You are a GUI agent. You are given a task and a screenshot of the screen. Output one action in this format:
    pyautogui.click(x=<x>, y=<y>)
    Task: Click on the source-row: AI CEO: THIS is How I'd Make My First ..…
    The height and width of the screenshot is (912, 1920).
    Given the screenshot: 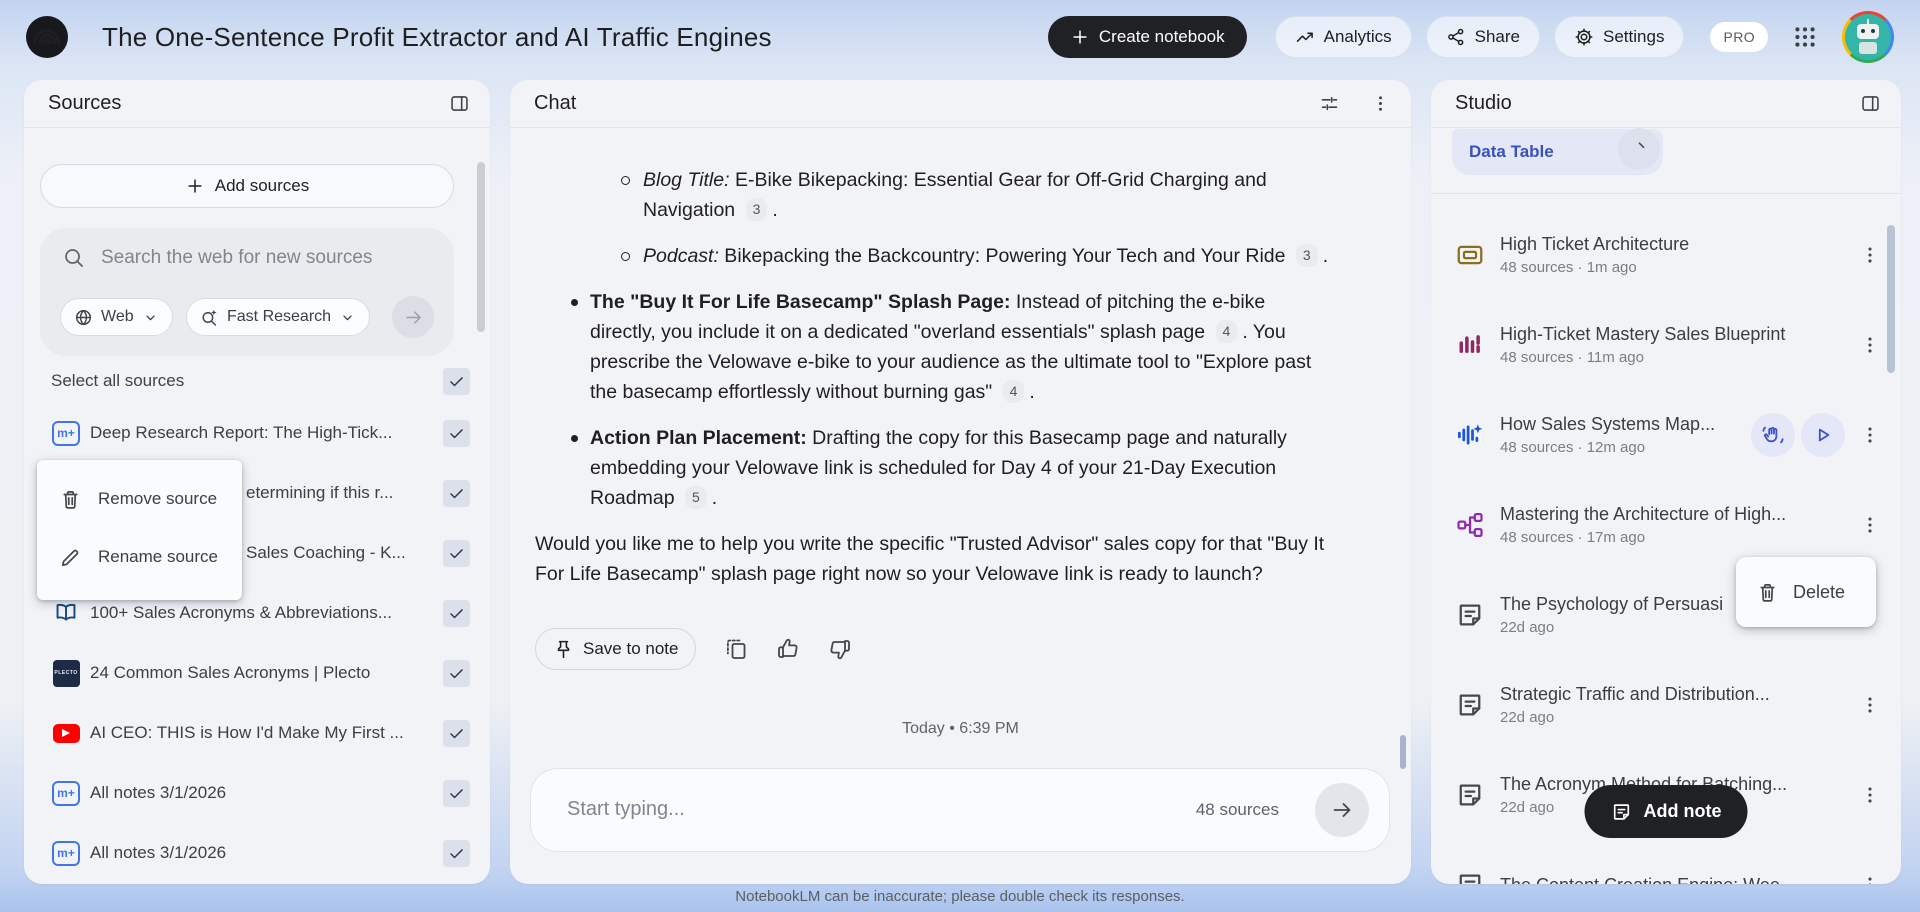 What is the action you would take?
    pyautogui.click(x=261, y=733)
    